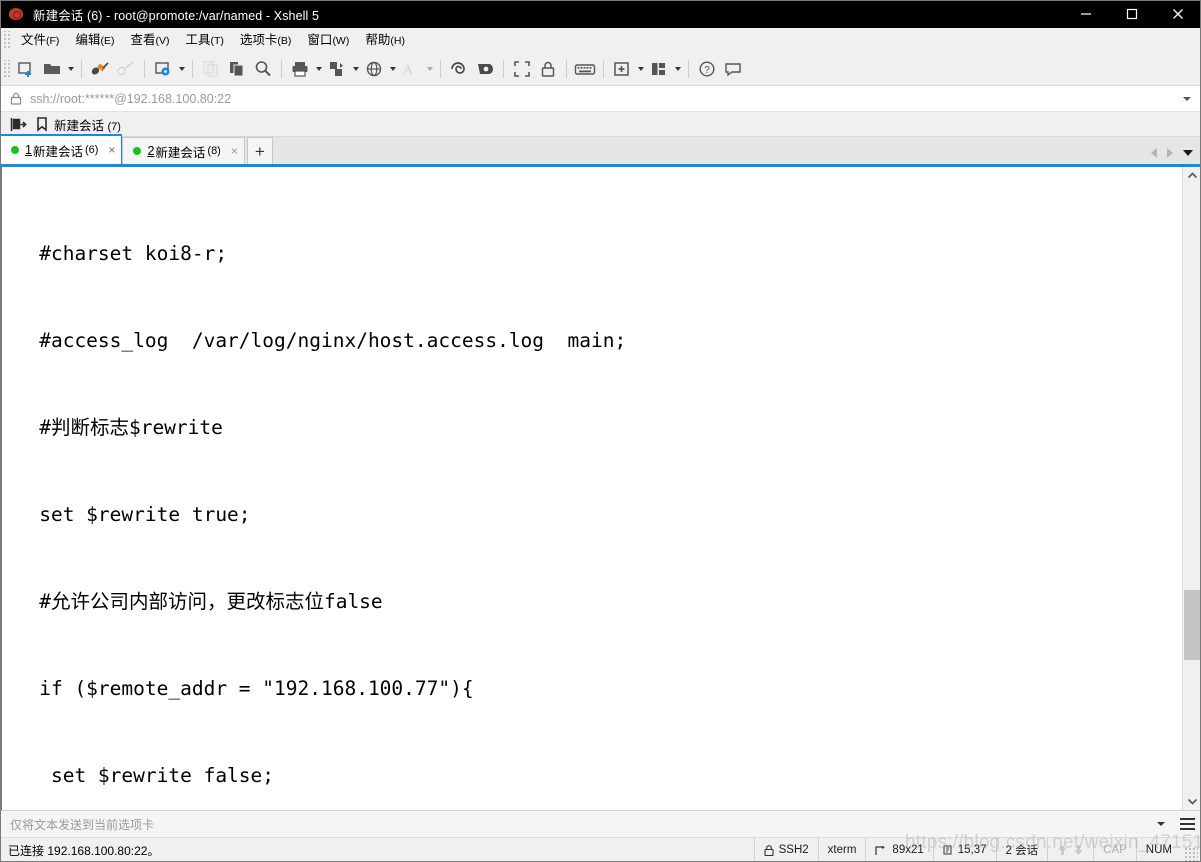 The width and height of the screenshot is (1201, 862). Describe the element at coordinates (707, 69) in the screenshot. I see `help-icon: ?` at that location.